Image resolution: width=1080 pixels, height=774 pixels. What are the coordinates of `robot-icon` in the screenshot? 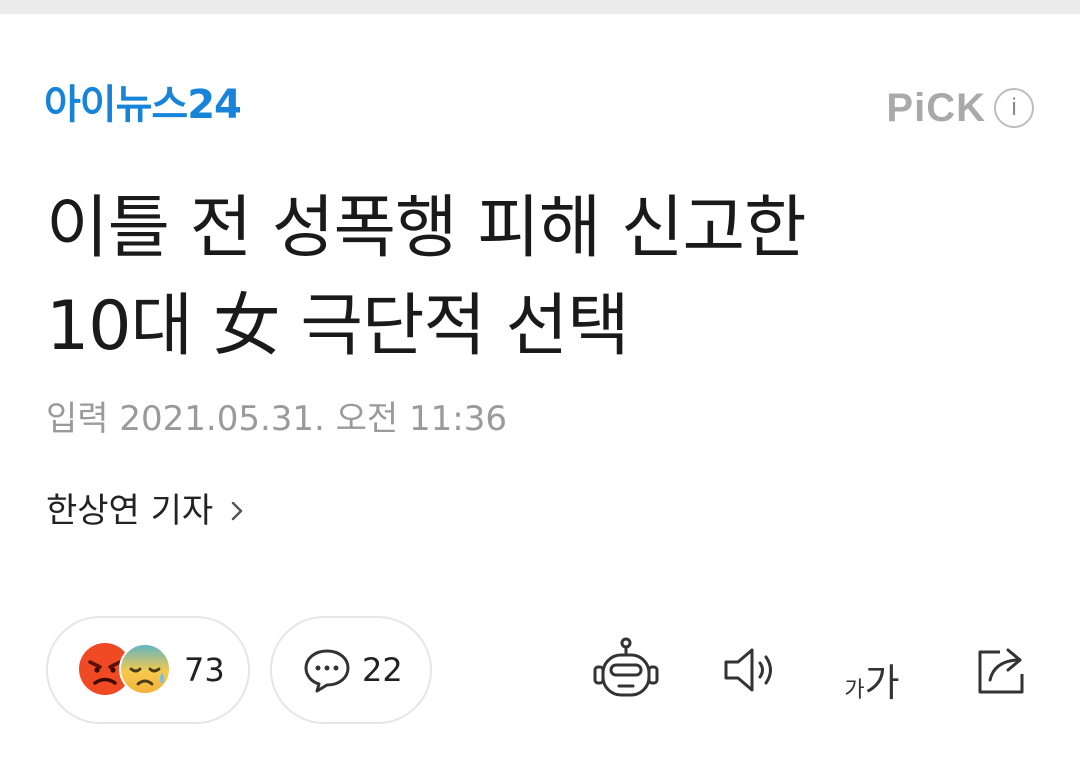 It's located at (626, 667).